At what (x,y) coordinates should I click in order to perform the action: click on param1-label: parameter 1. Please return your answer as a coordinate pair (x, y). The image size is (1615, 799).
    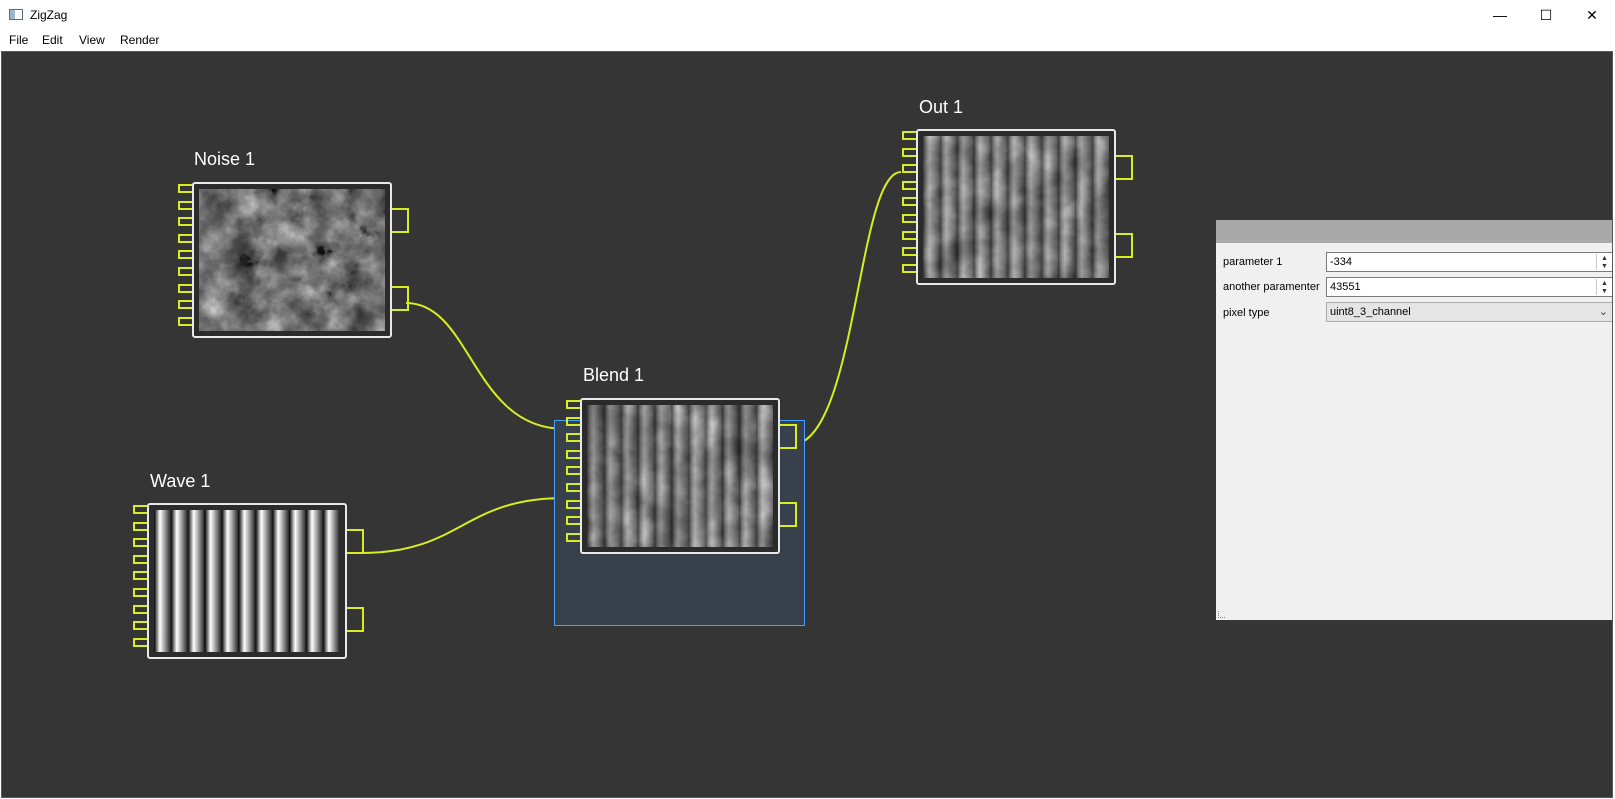
    Looking at the image, I should click on (1253, 262).